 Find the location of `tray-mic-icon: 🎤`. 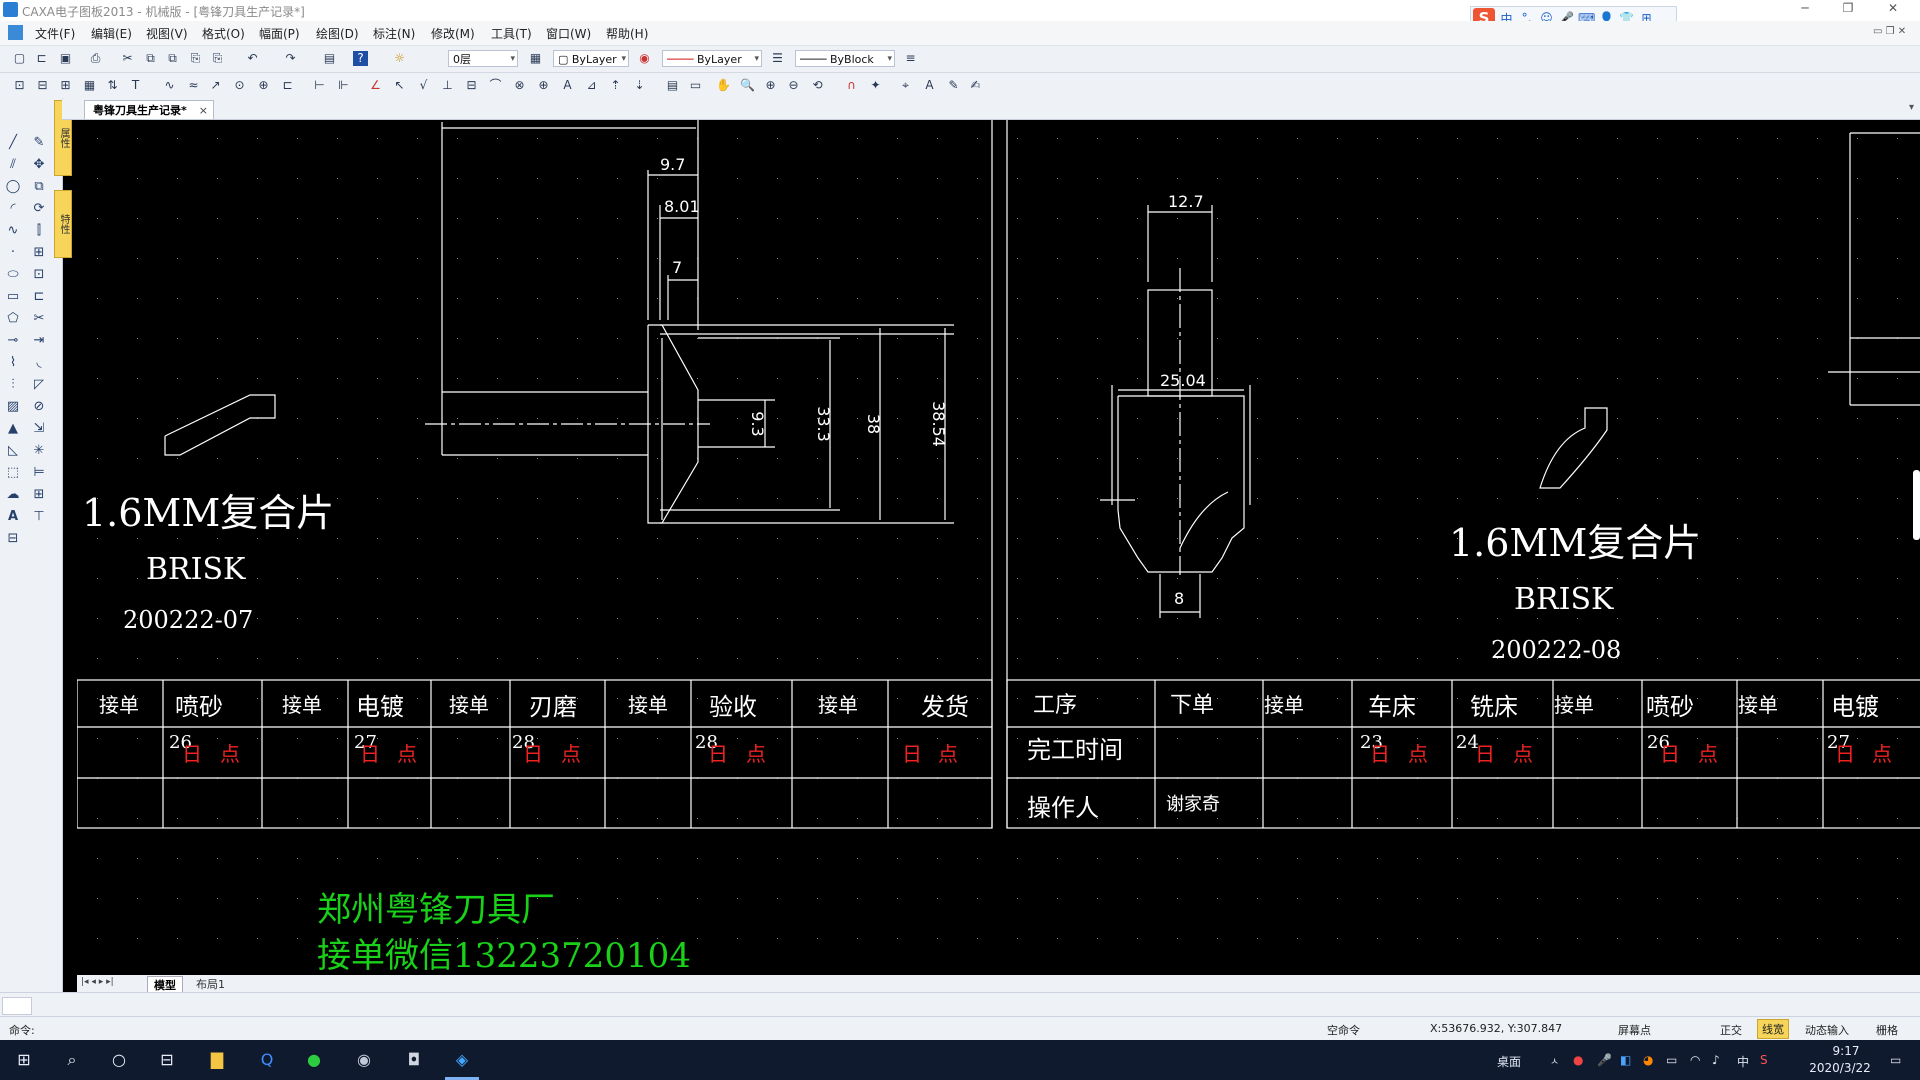

tray-mic-icon: 🎤 is located at coordinates (1604, 1060).